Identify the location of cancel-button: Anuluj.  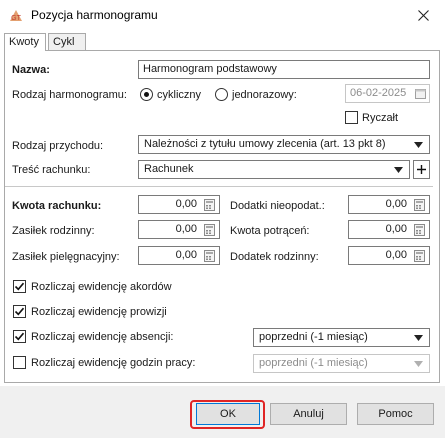
(308, 414).